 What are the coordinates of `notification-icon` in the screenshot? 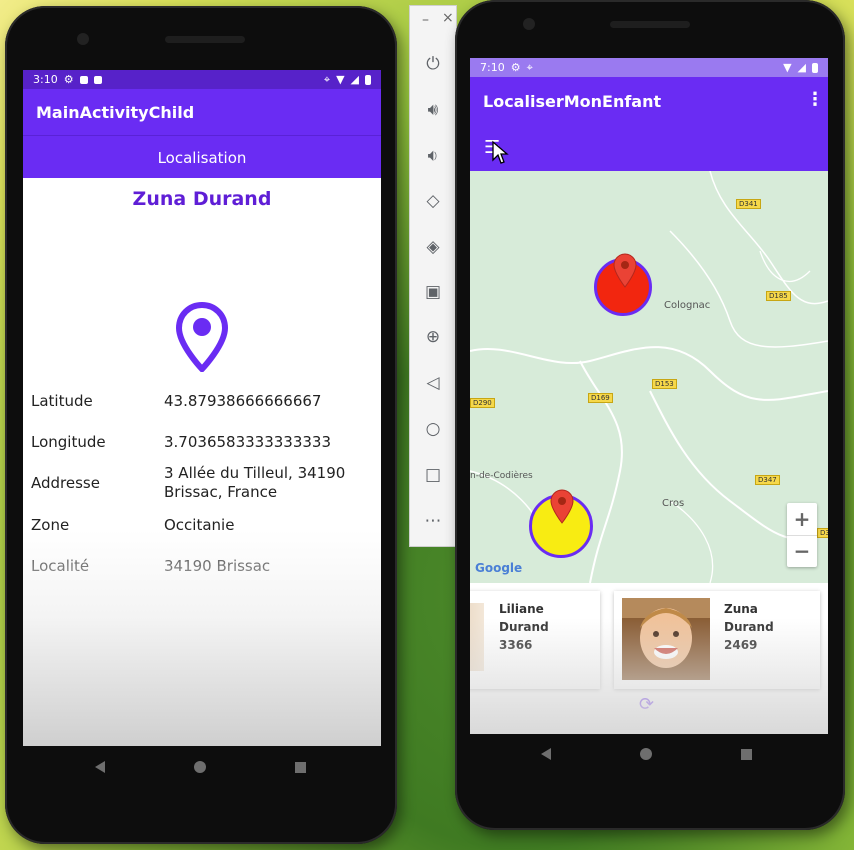 It's located at (83, 79).